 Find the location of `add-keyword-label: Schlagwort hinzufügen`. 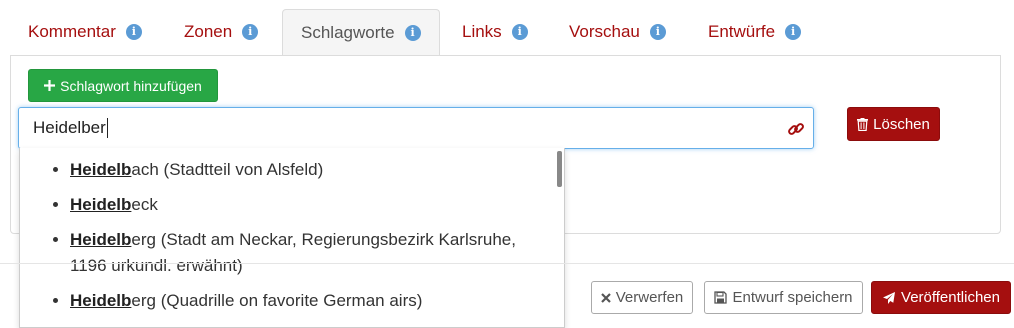

add-keyword-label: Schlagwort hinzufügen is located at coordinates (131, 85).